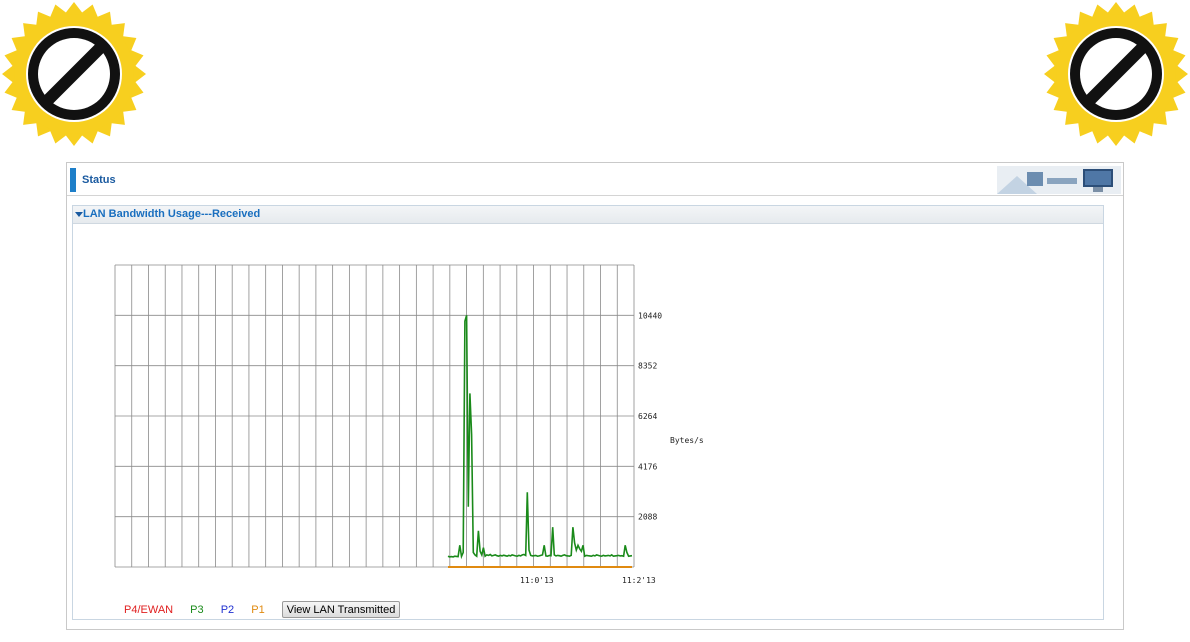 The width and height of the screenshot is (1190, 642). What do you see at coordinates (647, 517) in the screenshot?
I see `y-tick-label: 2088` at bounding box center [647, 517].